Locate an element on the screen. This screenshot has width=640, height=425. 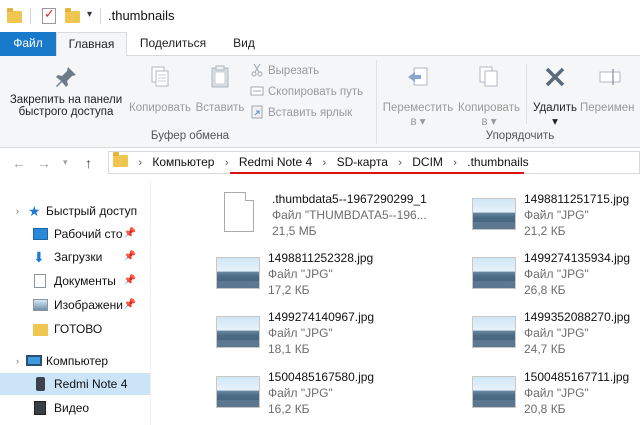
divider is located at coordinates (526, 94).